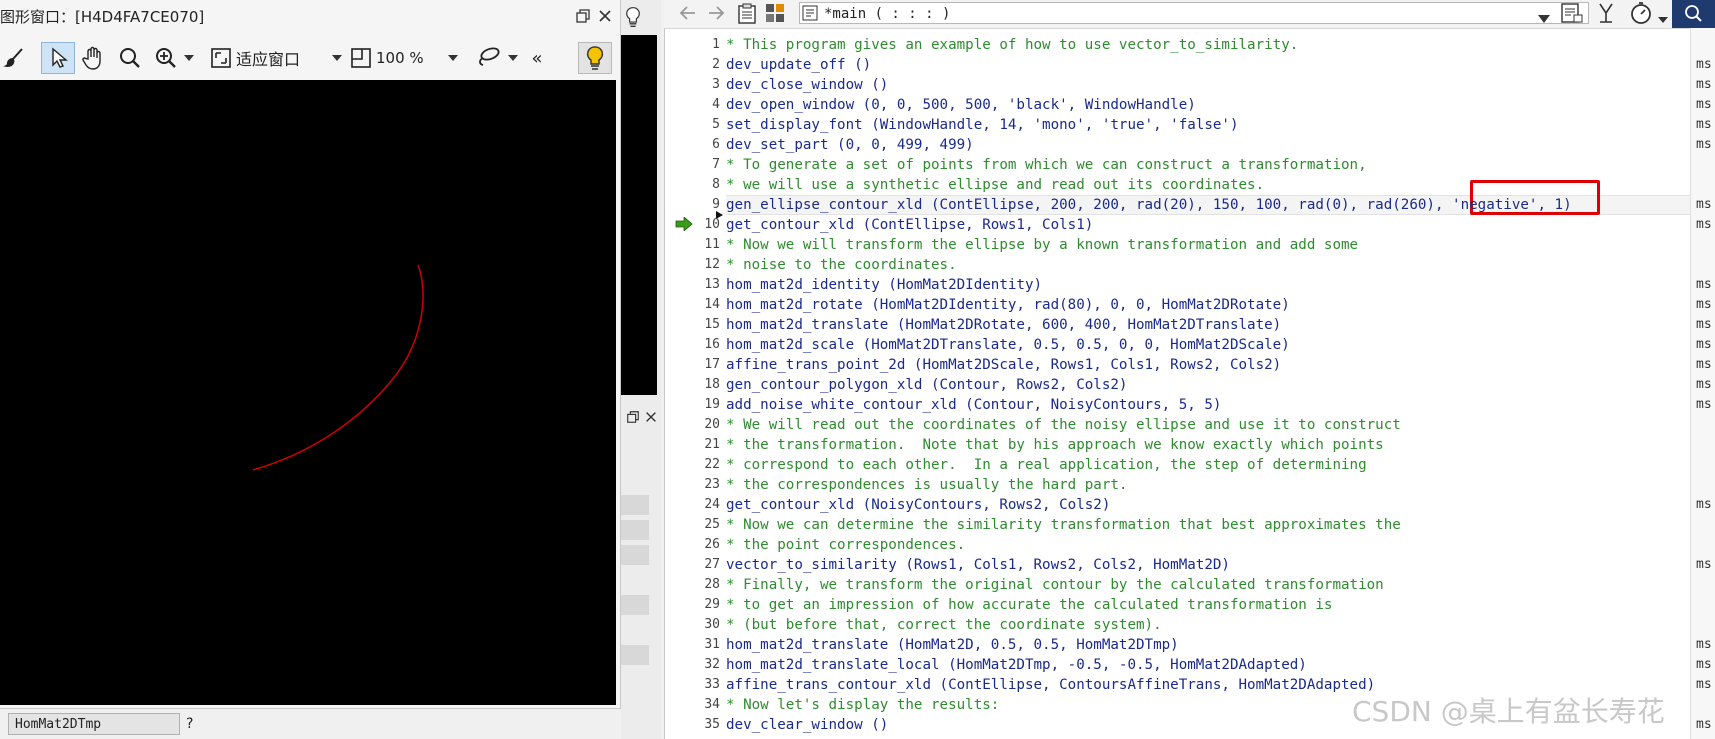 The image size is (1715, 739). What do you see at coordinates (58, 58) in the screenshot?
I see `pointer-icon` at bounding box center [58, 58].